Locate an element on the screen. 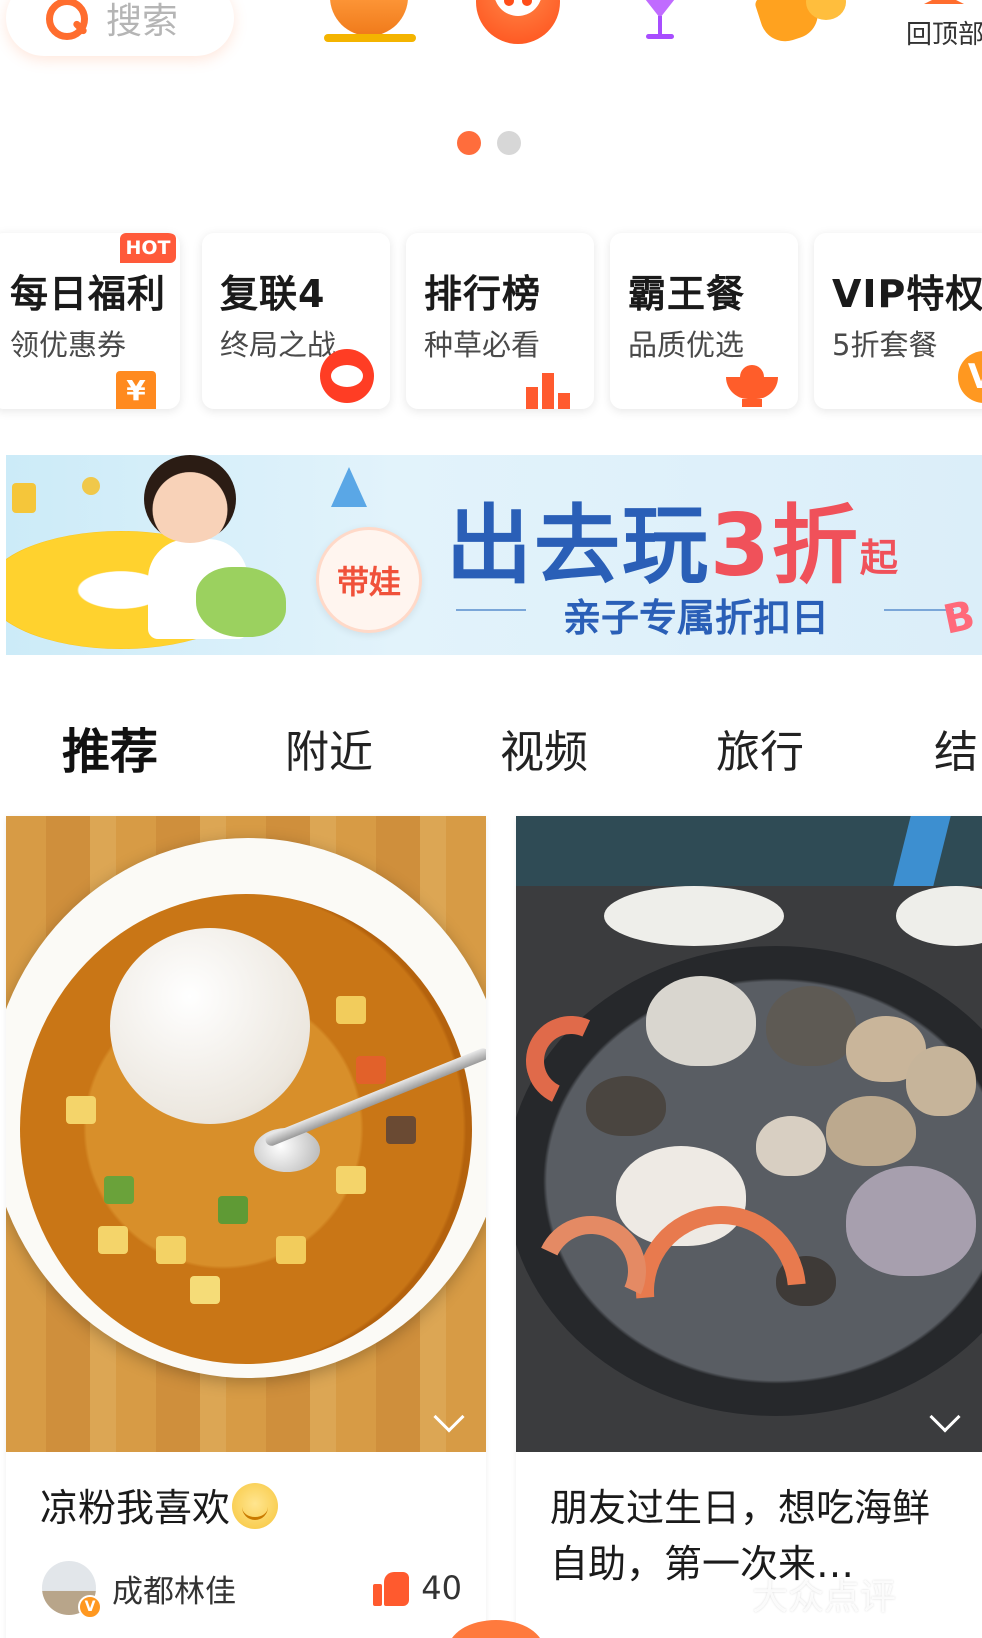 This screenshot has height=1638, width=982. fan-icon is located at coordinates (801, 24).